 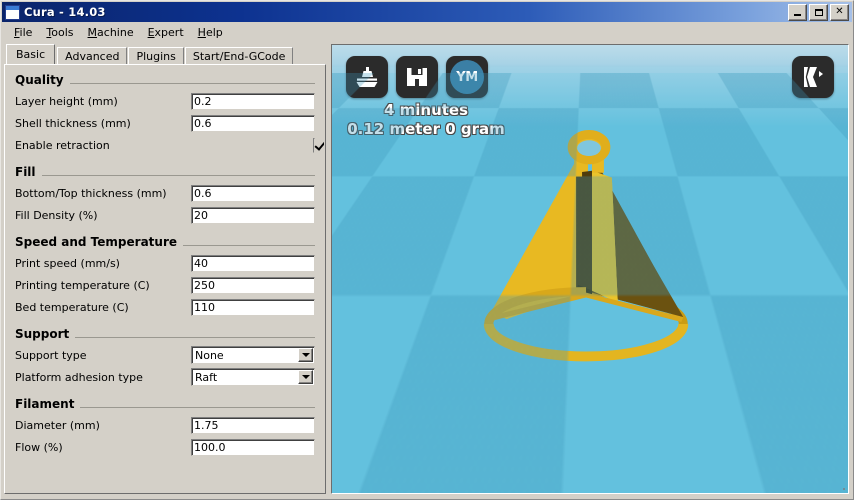 I want to click on label-bottom-top-thickness: Bottom/Top thickness (mm), so click(x=91, y=193).